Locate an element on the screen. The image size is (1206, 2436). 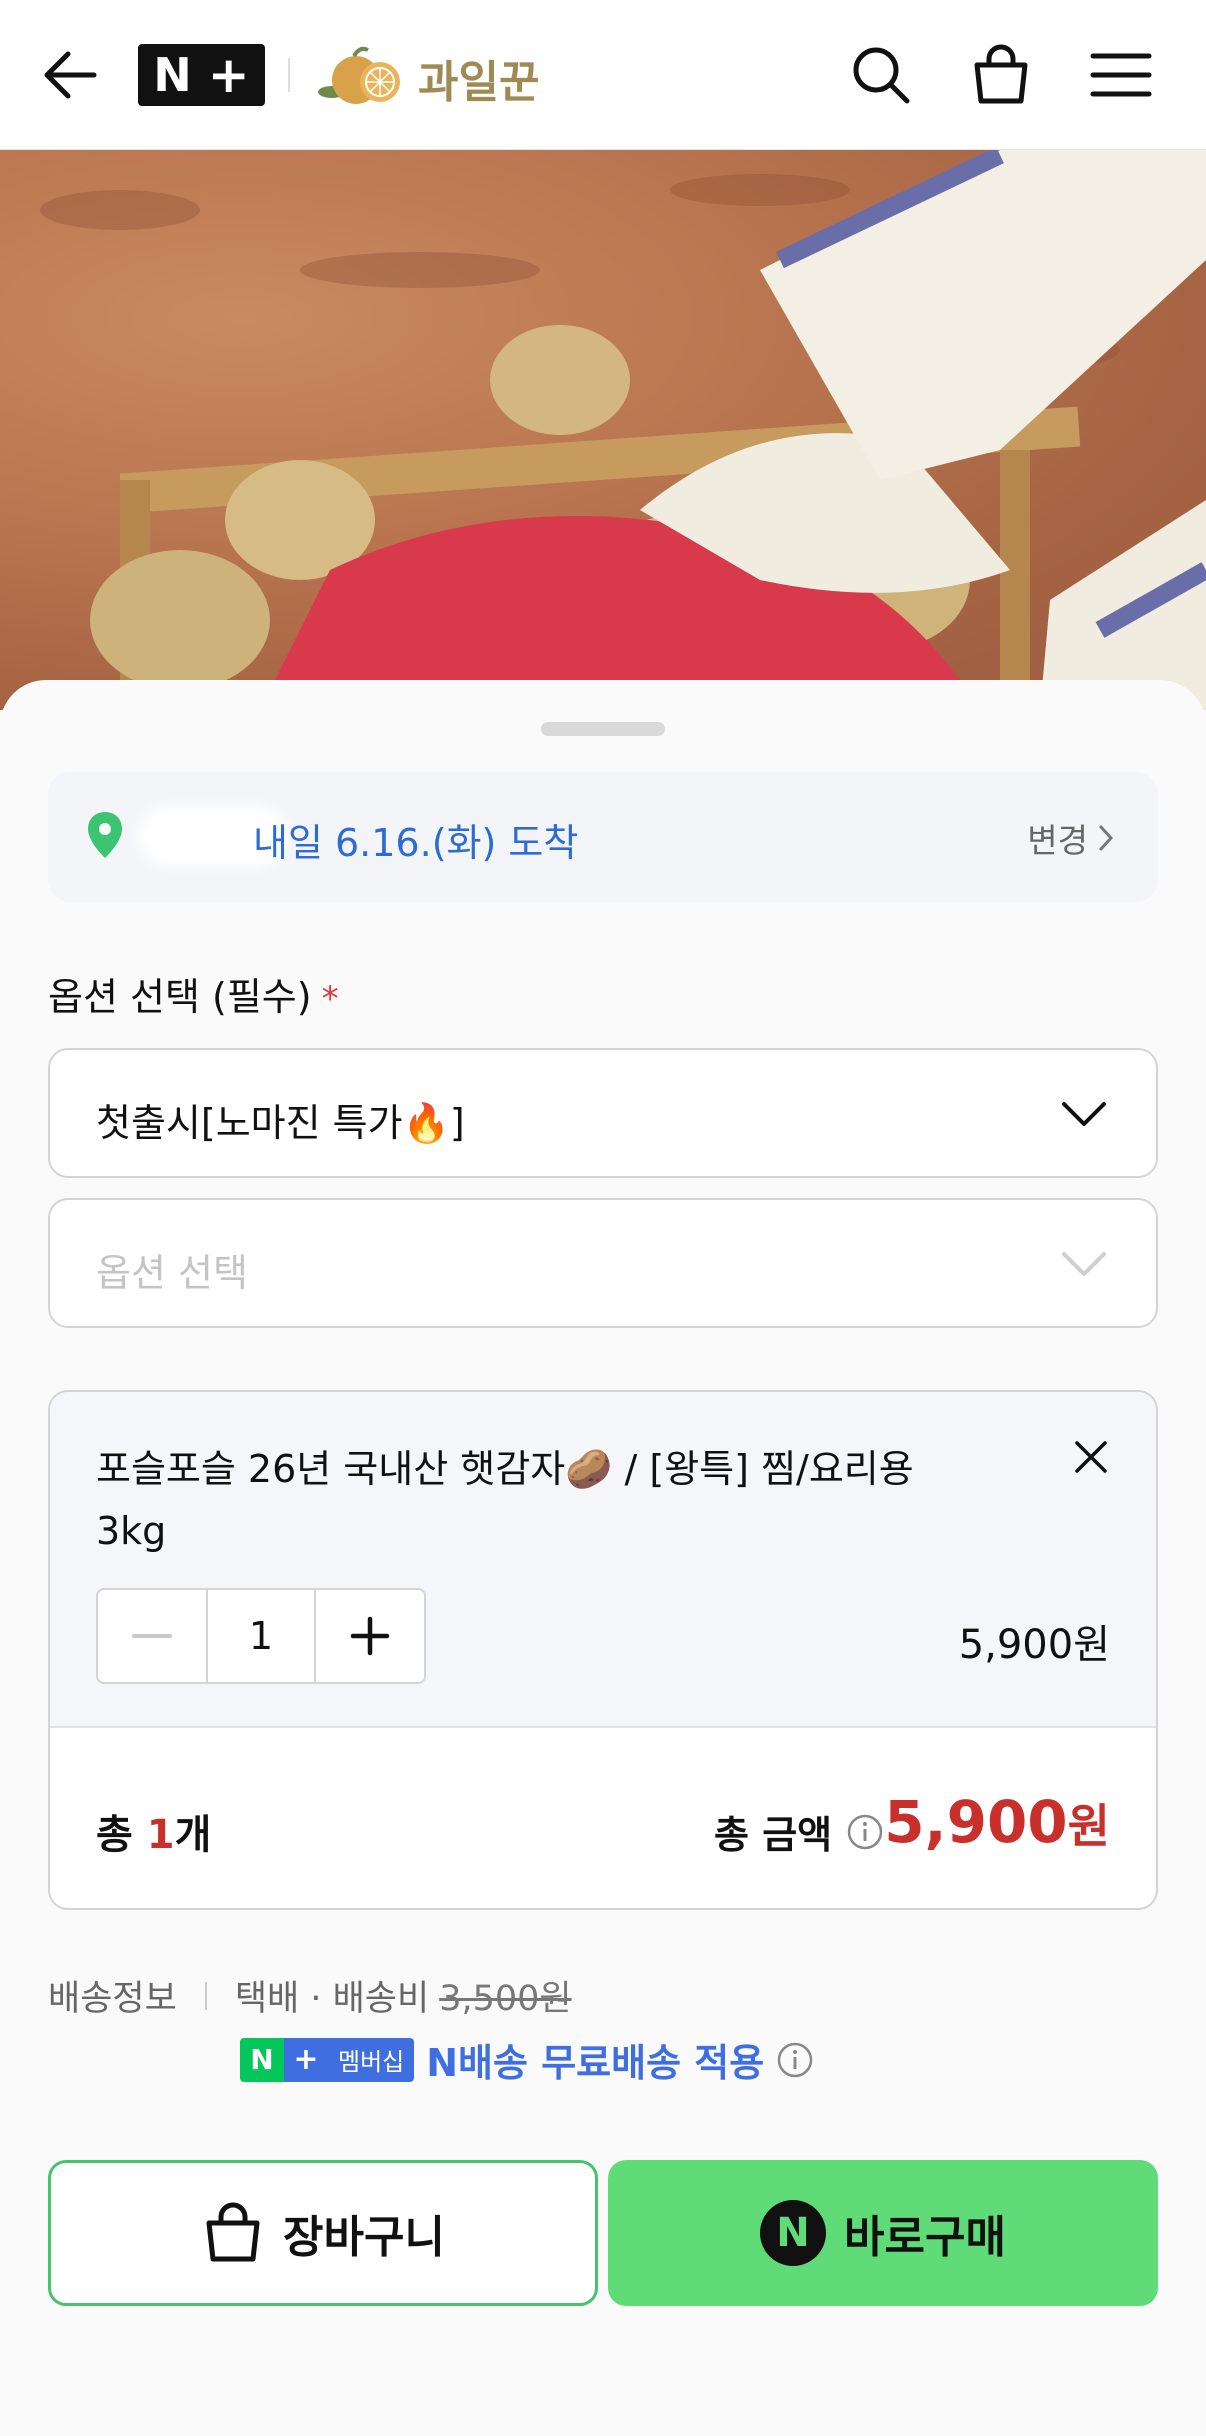
location-pin-icon is located at coordinates (105, 837).